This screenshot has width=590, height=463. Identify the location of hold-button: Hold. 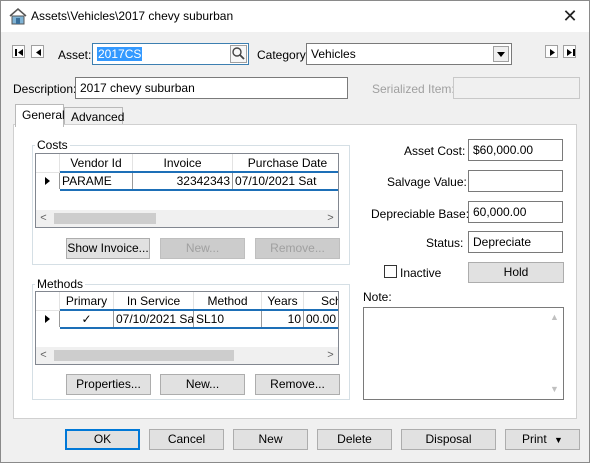
(516, 272).